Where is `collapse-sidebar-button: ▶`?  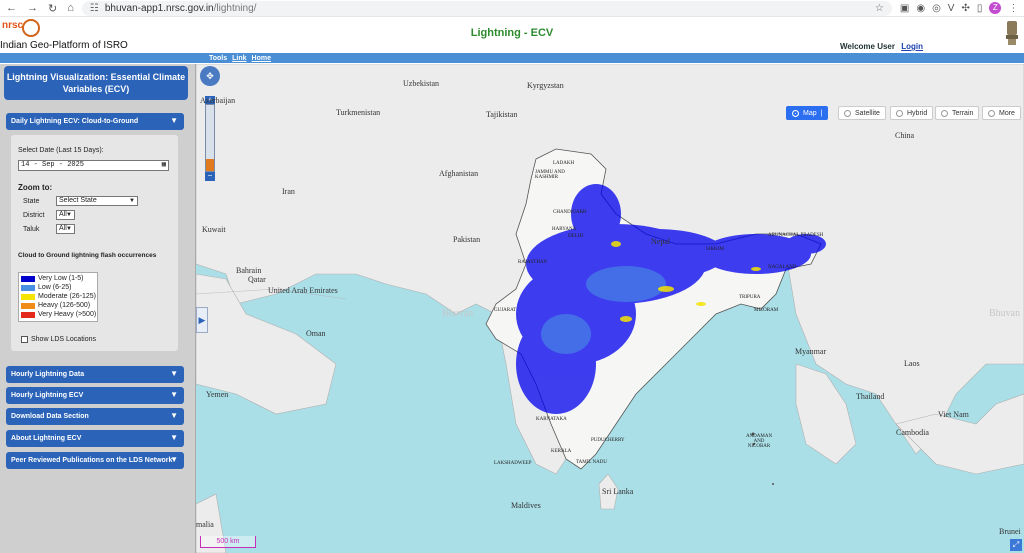
collapse-sidebar-button: ▶ is located at coordinates (202, 320).